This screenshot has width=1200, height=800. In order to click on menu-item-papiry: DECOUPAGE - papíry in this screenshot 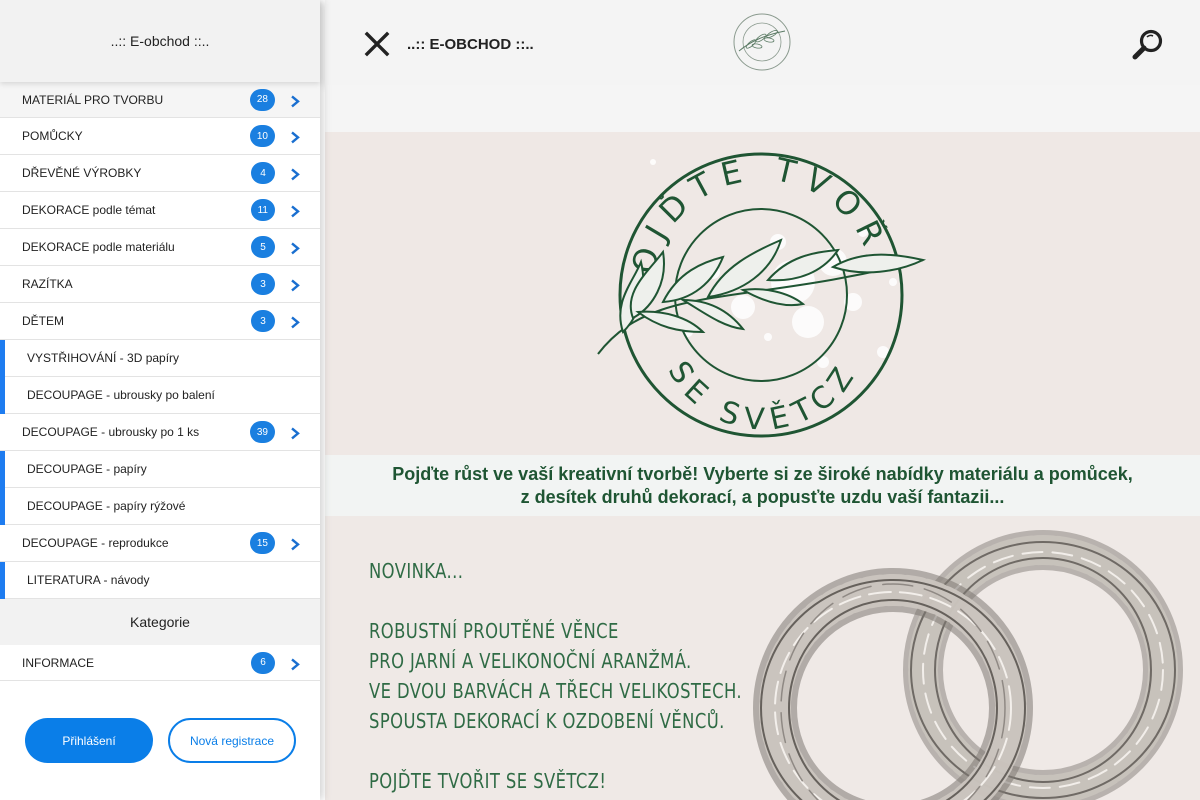, I will do `click(160, 469)`.